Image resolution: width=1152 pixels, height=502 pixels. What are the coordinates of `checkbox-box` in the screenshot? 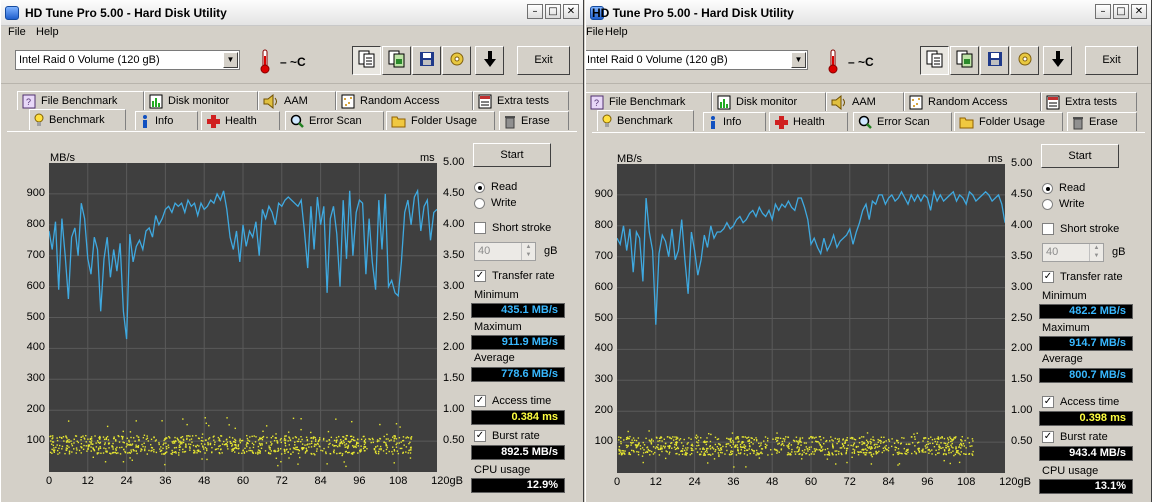 It's located at (1048, 229).